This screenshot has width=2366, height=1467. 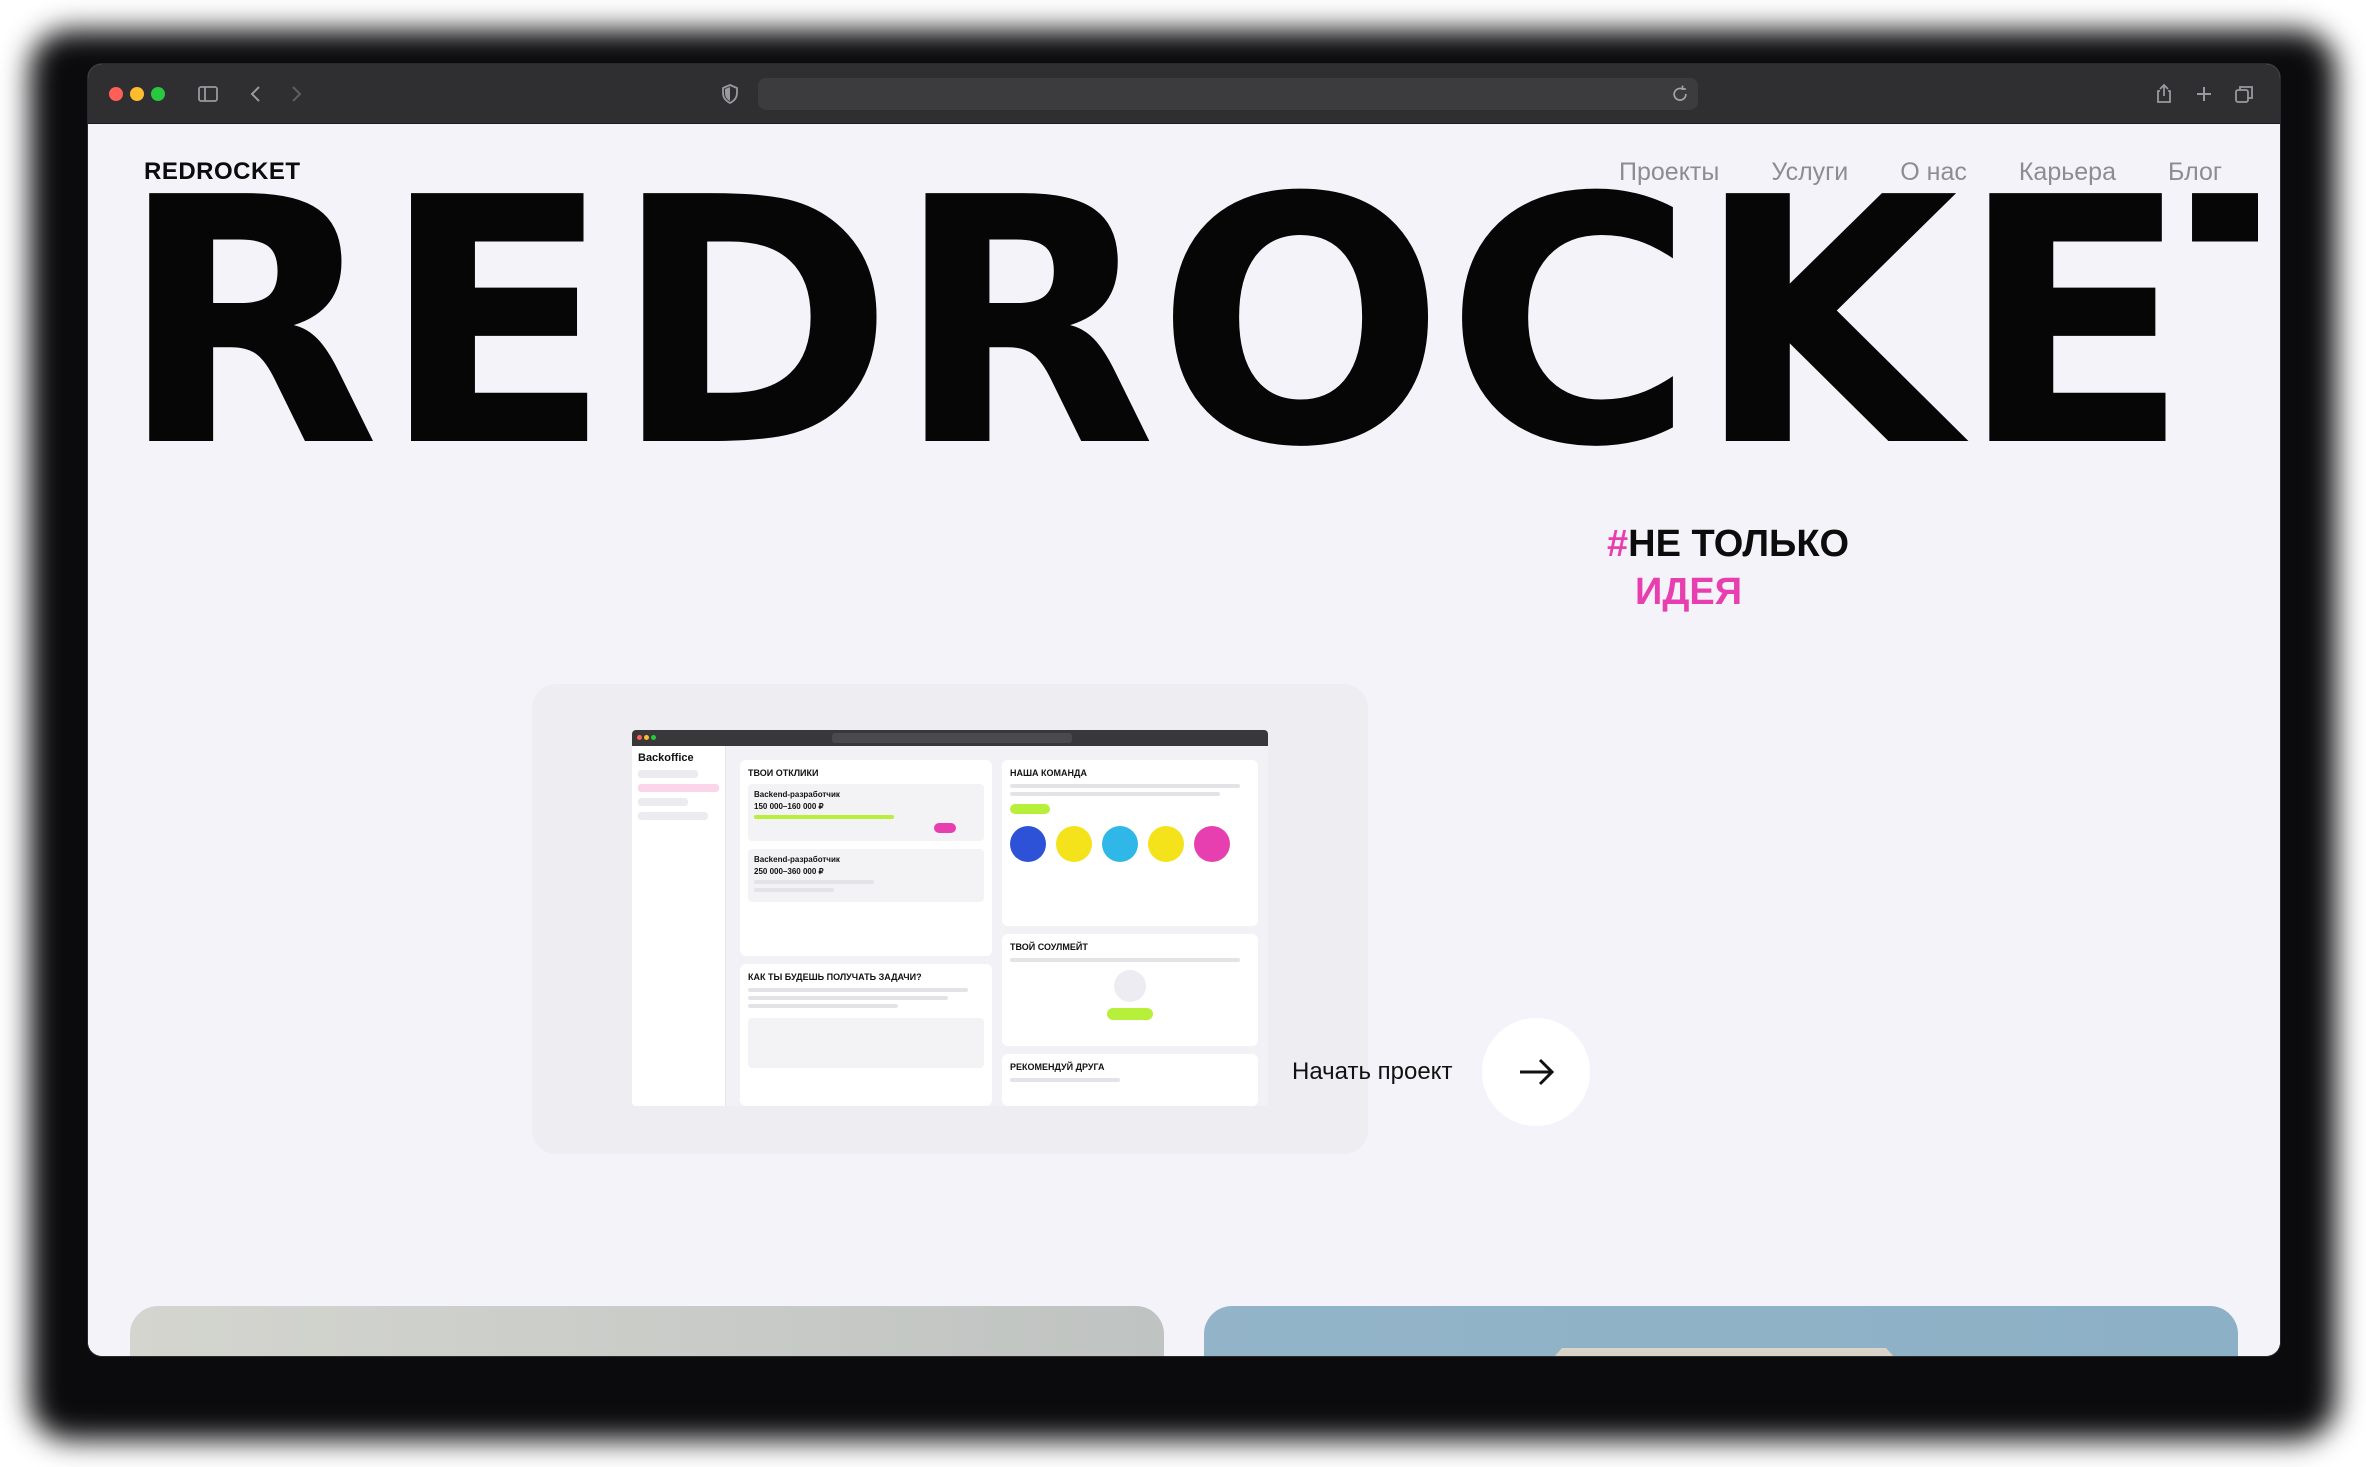 What do you see at coordinates (1228, 94) in the screenshot?
I see `address-bar` at bounding box center [1228, 94].